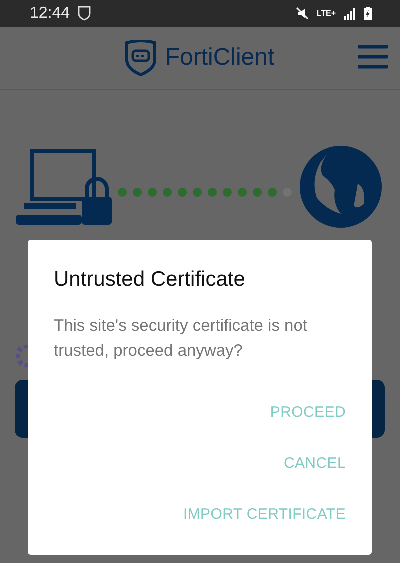 This screenshot has height=563, width=400. What do you see at coordinates (64, 187) in the screenshot?
I see `computer-lock-icon` at bounding box center [64, 187].